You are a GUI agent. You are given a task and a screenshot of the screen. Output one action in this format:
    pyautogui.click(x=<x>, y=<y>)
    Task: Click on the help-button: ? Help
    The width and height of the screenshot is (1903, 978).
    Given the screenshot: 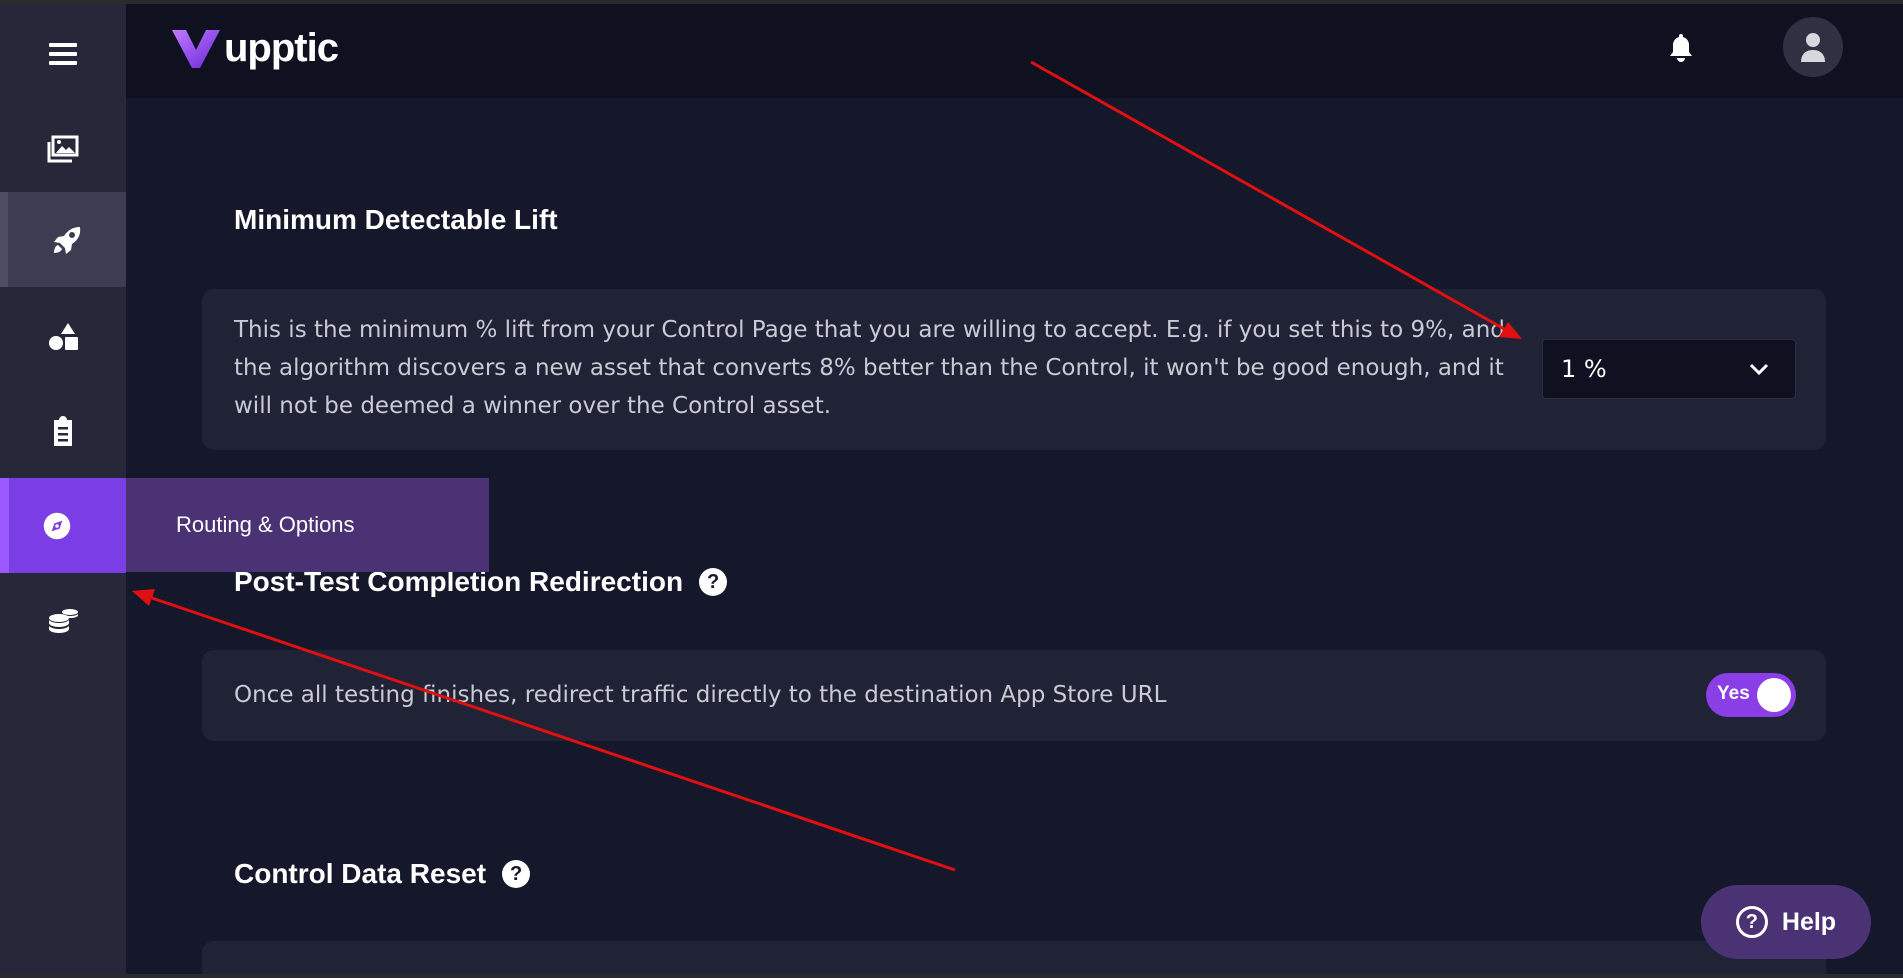 What is the action you would take?
    pyautogui.click(x=1786, y=922)
    